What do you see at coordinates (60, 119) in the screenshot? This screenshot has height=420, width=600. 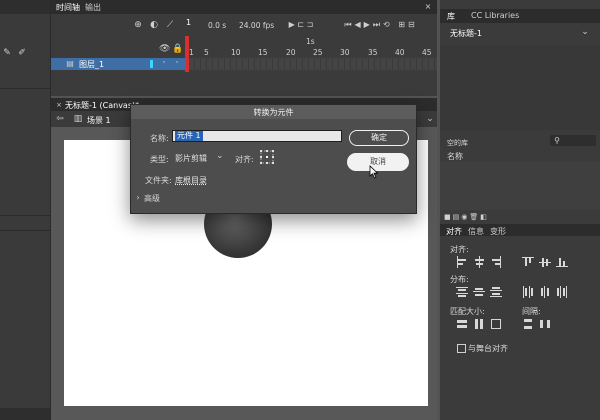 I see `back-arrow-icon: ⇦` at bounding box center [60, 119].